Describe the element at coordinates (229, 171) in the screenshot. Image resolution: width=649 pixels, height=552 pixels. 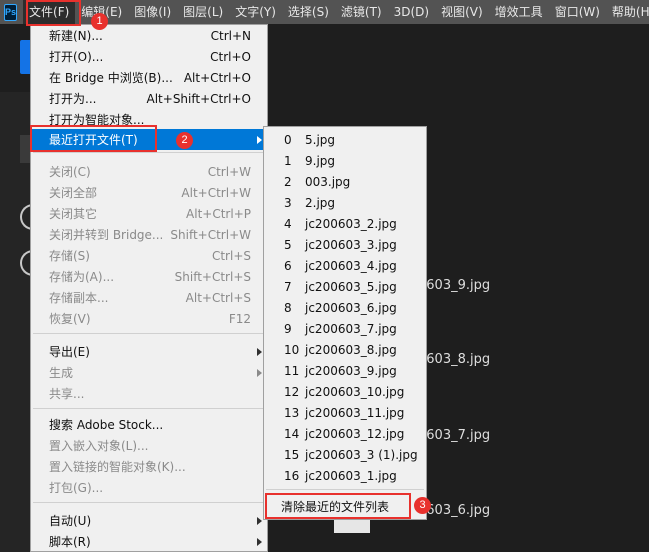
I see `menu-item-shortcut: Ctrl+W` at that location.